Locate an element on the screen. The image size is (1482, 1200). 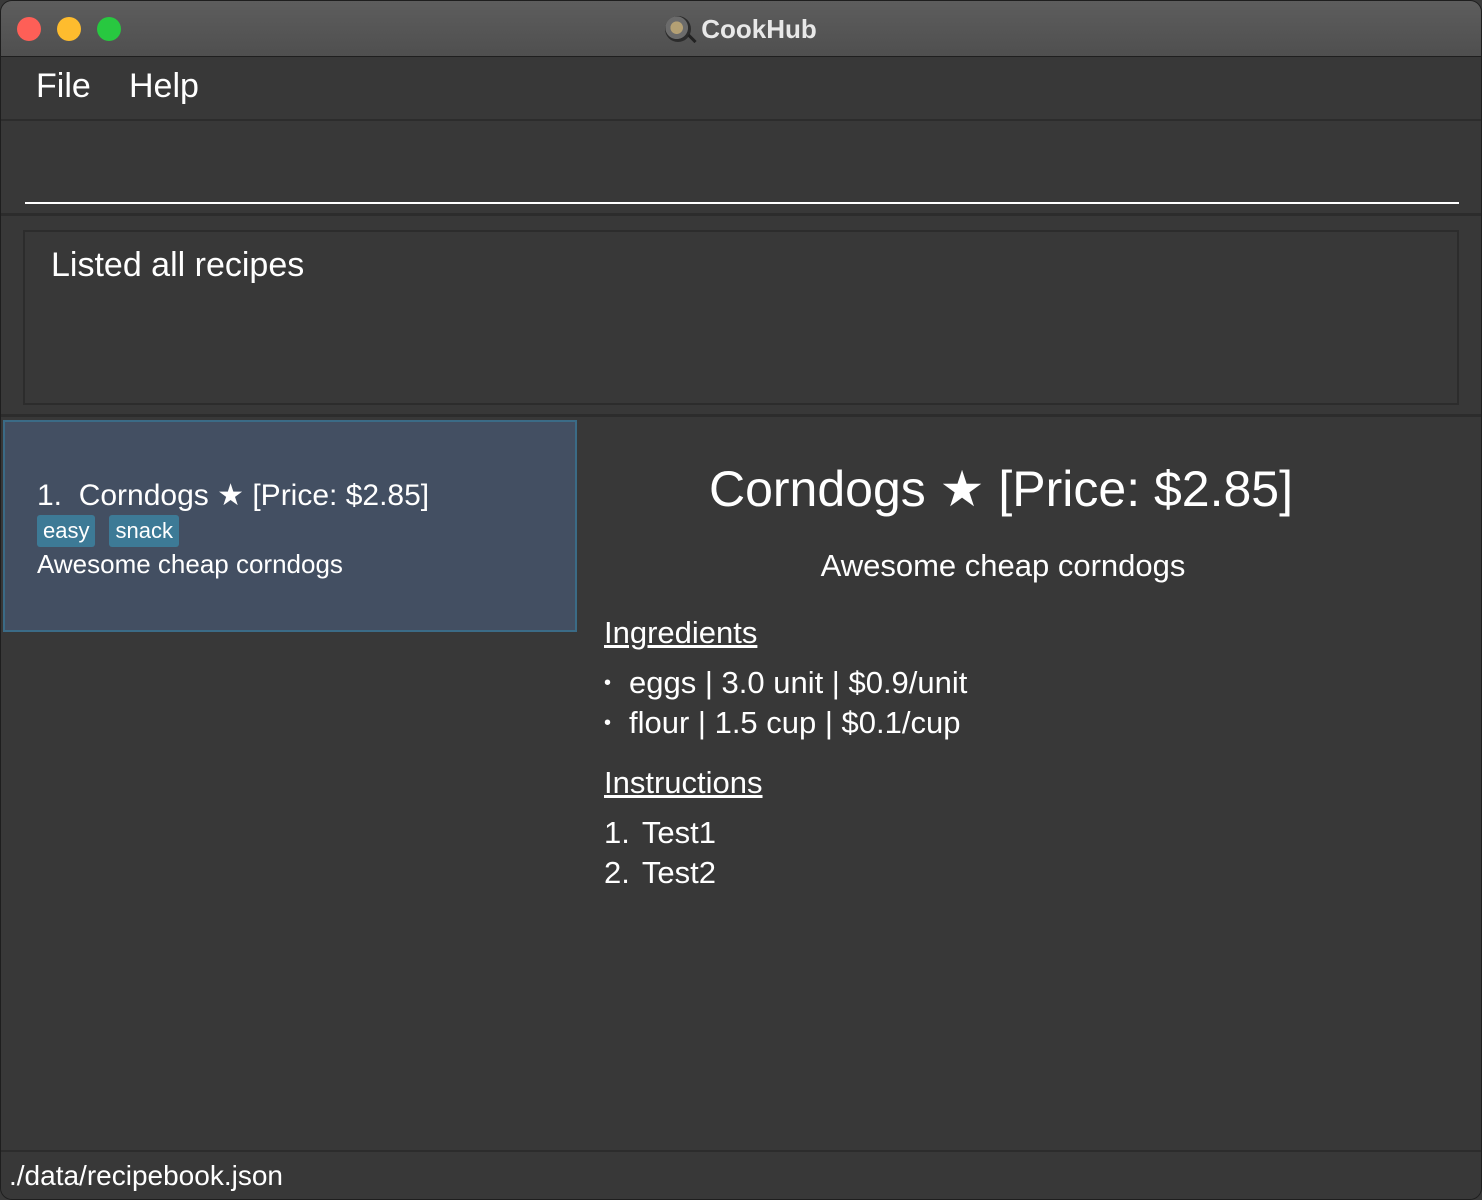
status-bar: ./data/recipebook.json is located at coordinates (741, 1174).